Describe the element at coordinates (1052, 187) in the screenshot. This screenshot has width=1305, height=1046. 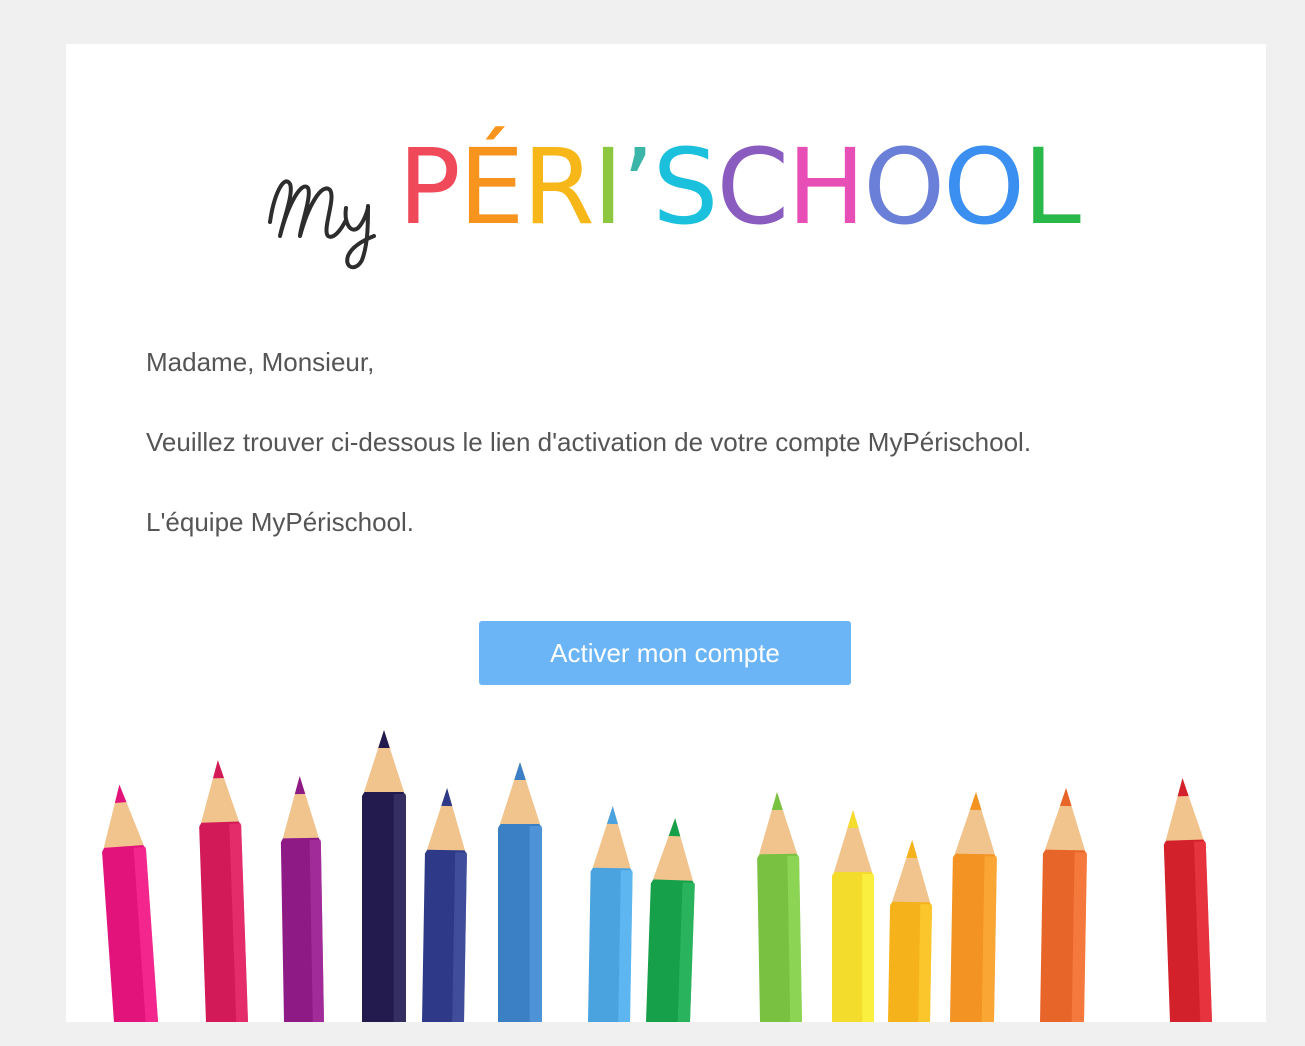
I see `logo-letter: L` at that location.